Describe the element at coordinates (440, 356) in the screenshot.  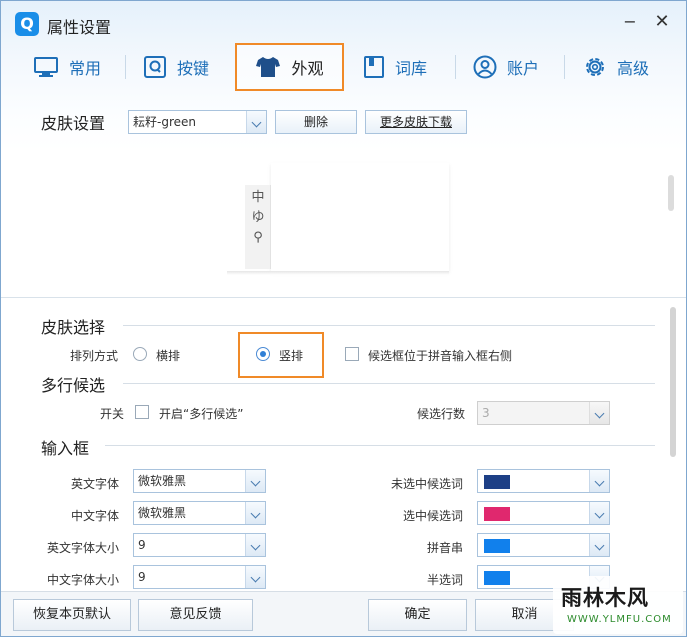
I see `candidate-right-label: 候选框位于拼音输入框右侧` at that location.